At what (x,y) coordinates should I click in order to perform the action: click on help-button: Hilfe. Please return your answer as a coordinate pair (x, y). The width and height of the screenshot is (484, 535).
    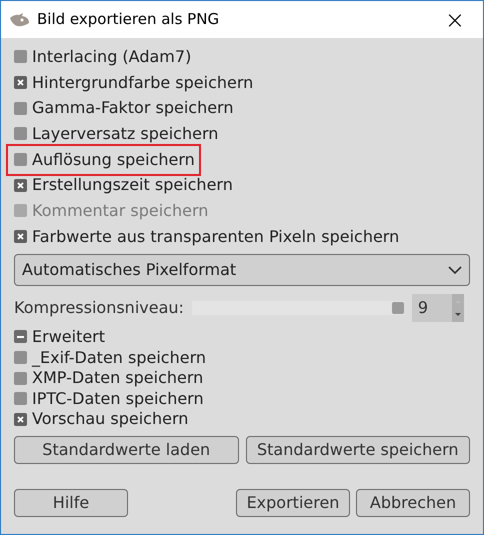
    Looking at the image, I should click on (71, 502).